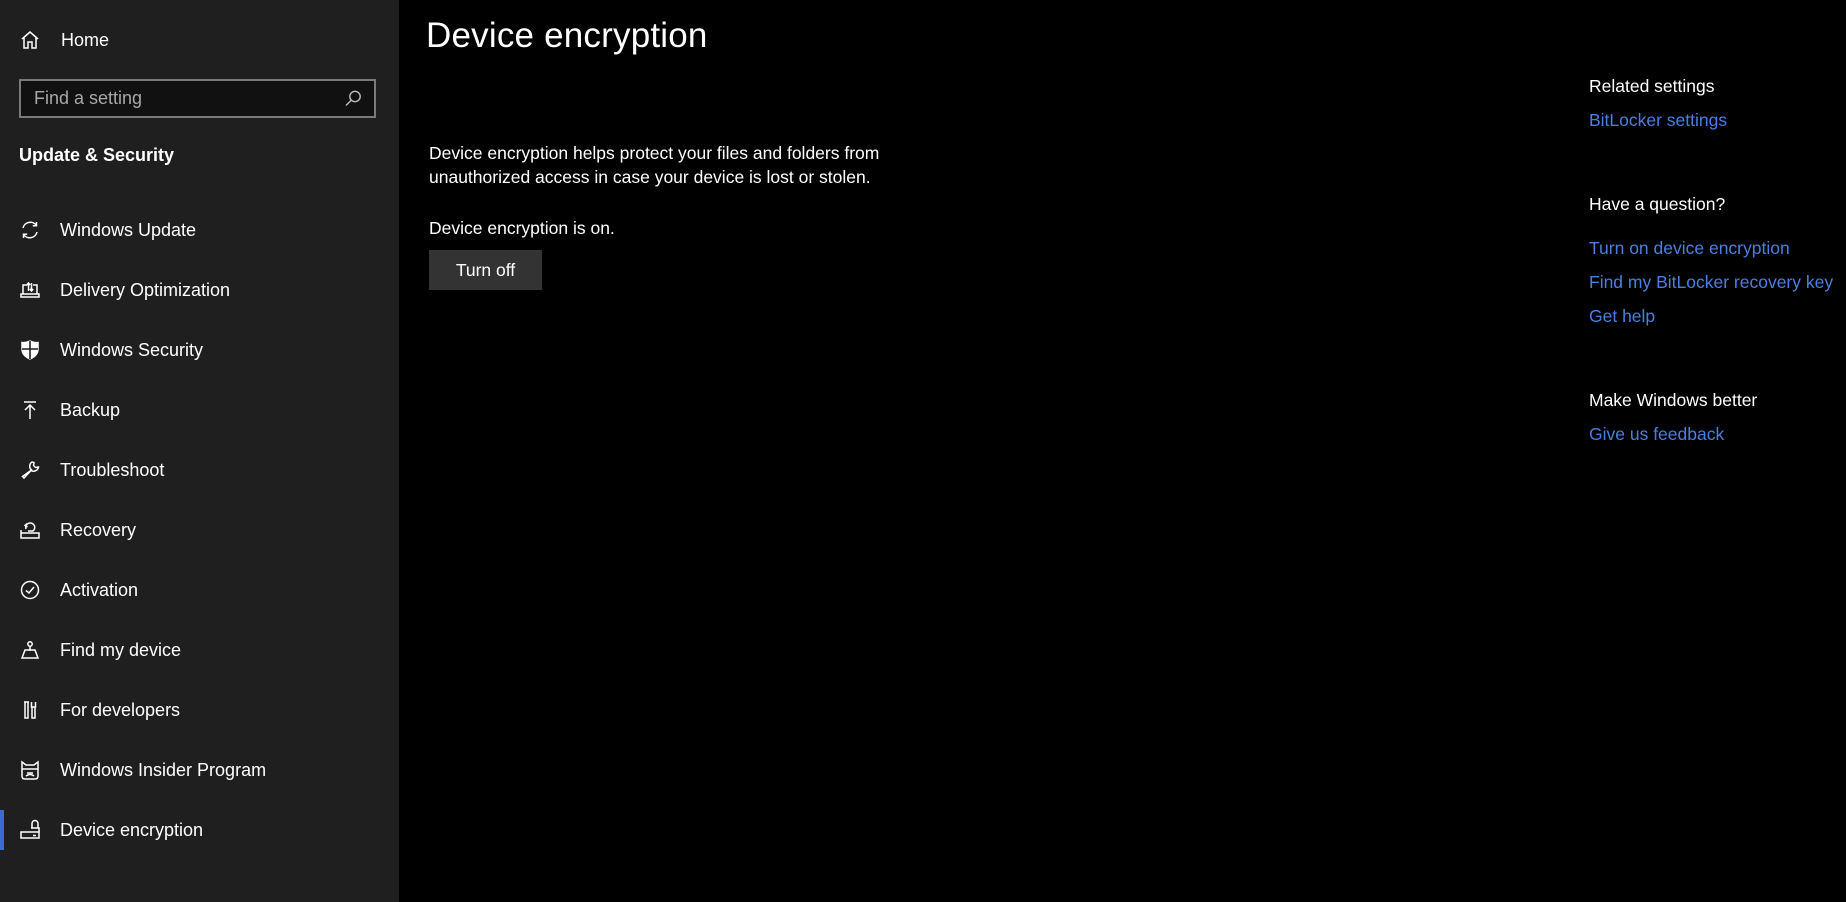 This screenshot has width=1846, height=902. Describe the element at coordinates (30, 350) in the screenshot. I see `shield-icon` at that location.